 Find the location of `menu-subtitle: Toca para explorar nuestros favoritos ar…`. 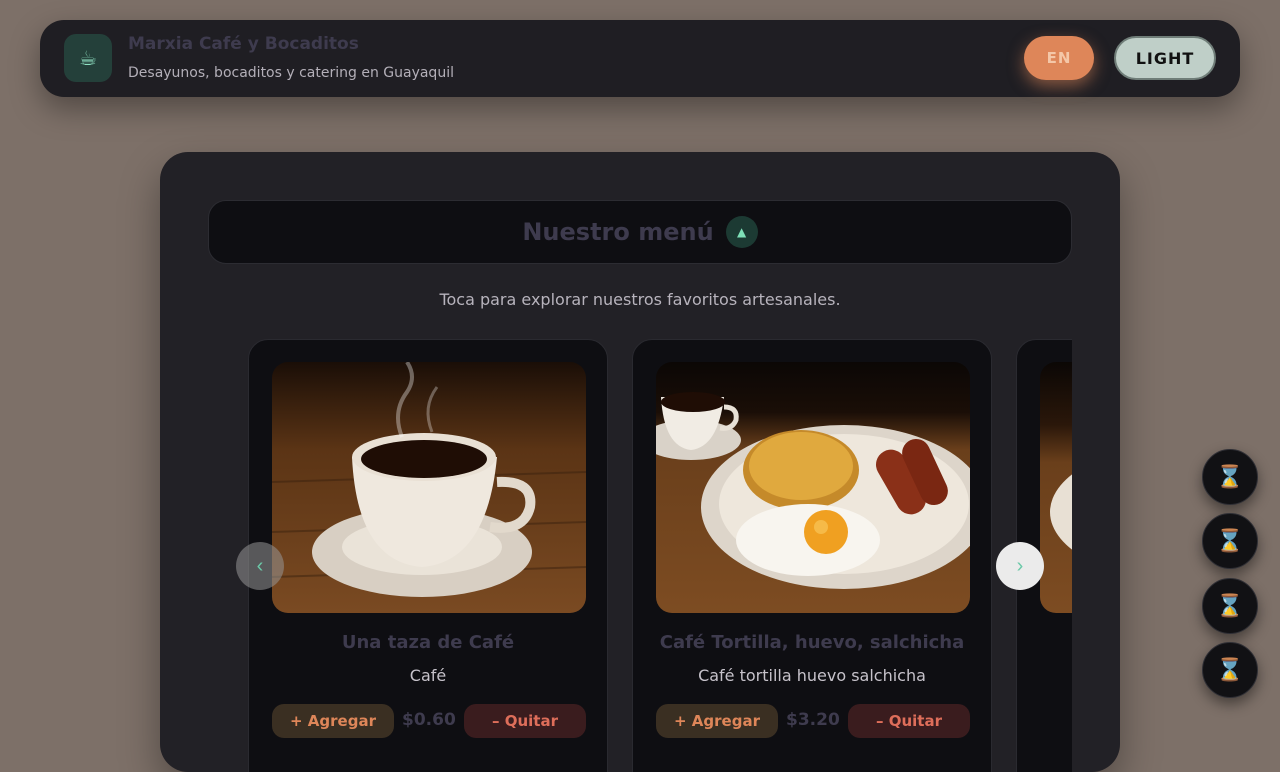

menu-subtitle: Toca para explorar nuestros favoritos ar… is located at coordinates (640, 299).